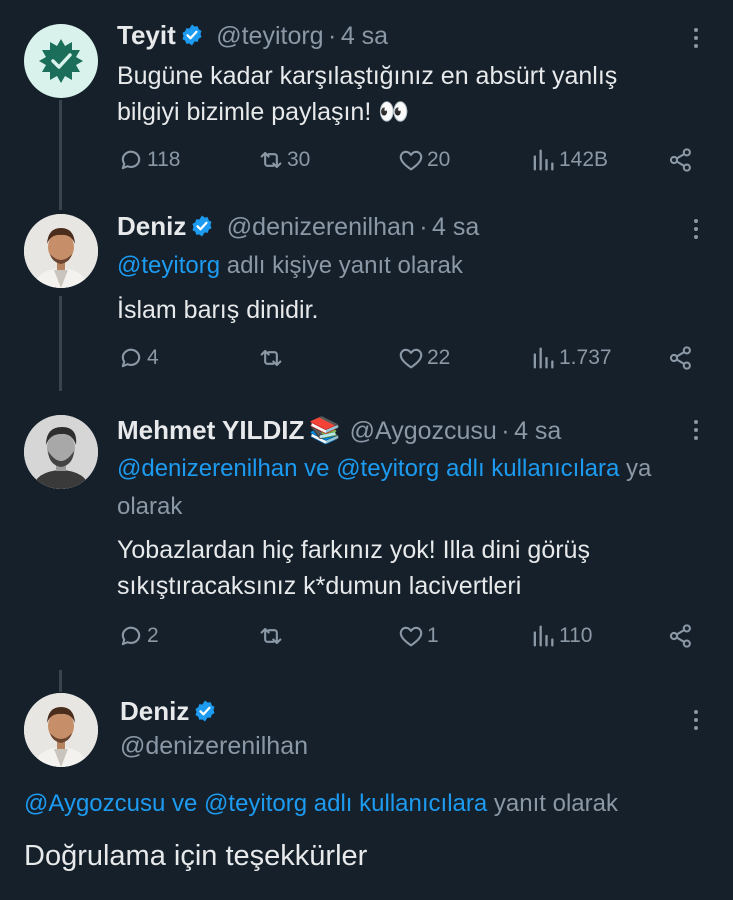 The image size is (733, 900). What do you see at coordinates (210, 430) in the screenshot?
I see `author-name: Mehmet YILDIZ` at bounding box center [210, 430].